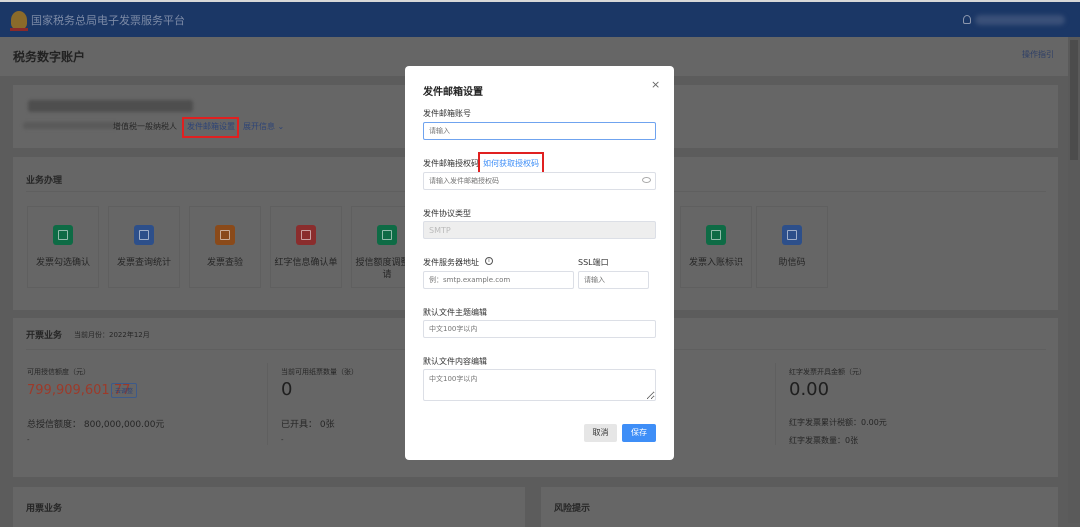 The width and height of the screenshot is (1080, 527). Describe the element at coordinates (143, 263) in the screenshot. I see `tile-label: 发票查询统计` at that location.